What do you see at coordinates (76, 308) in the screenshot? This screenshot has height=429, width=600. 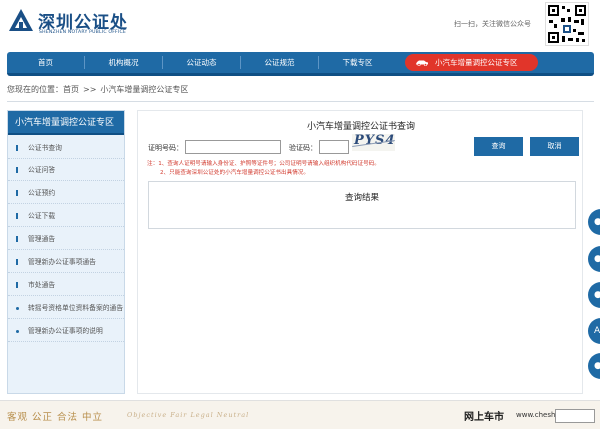 I see `sidebar-item-label: 转摇号资格单位资料备案的通告` at bounding box center [76, 308].